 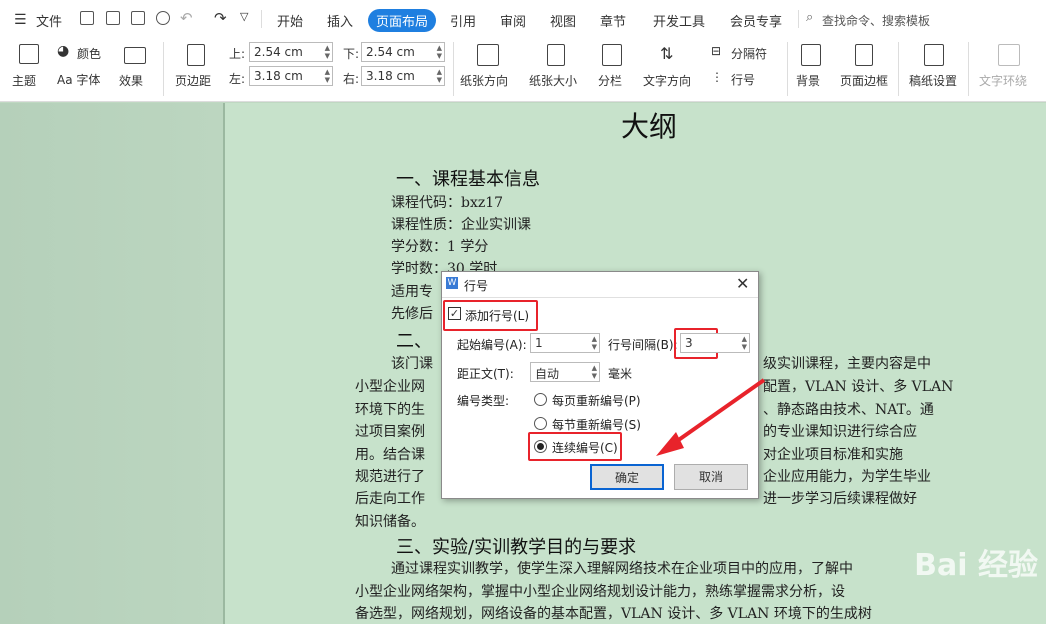 What do you see at coordinates (138, 18) in the screenshot?
I see `print-icon` at bounding box center [138, 18].